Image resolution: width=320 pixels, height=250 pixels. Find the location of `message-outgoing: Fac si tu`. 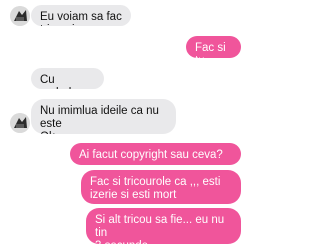

message-outgoing: Fac si tu is located at coordinates (213, 47).